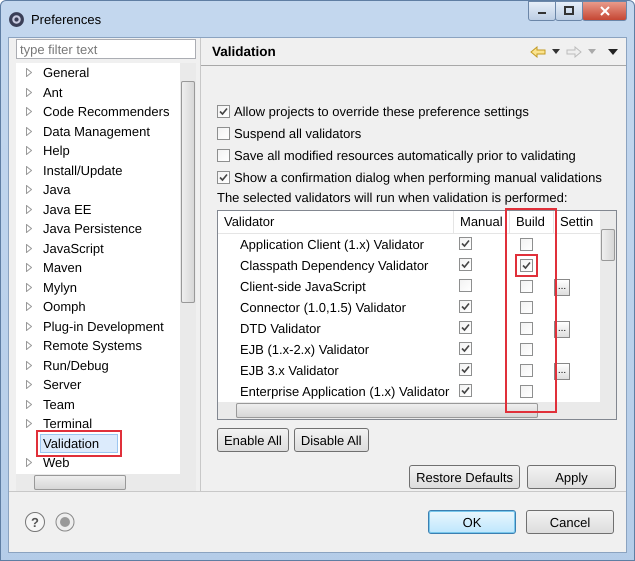  Describe the element at coordinates (472, 522) in the screenshot. I see `dialog-button: OK` at that location.